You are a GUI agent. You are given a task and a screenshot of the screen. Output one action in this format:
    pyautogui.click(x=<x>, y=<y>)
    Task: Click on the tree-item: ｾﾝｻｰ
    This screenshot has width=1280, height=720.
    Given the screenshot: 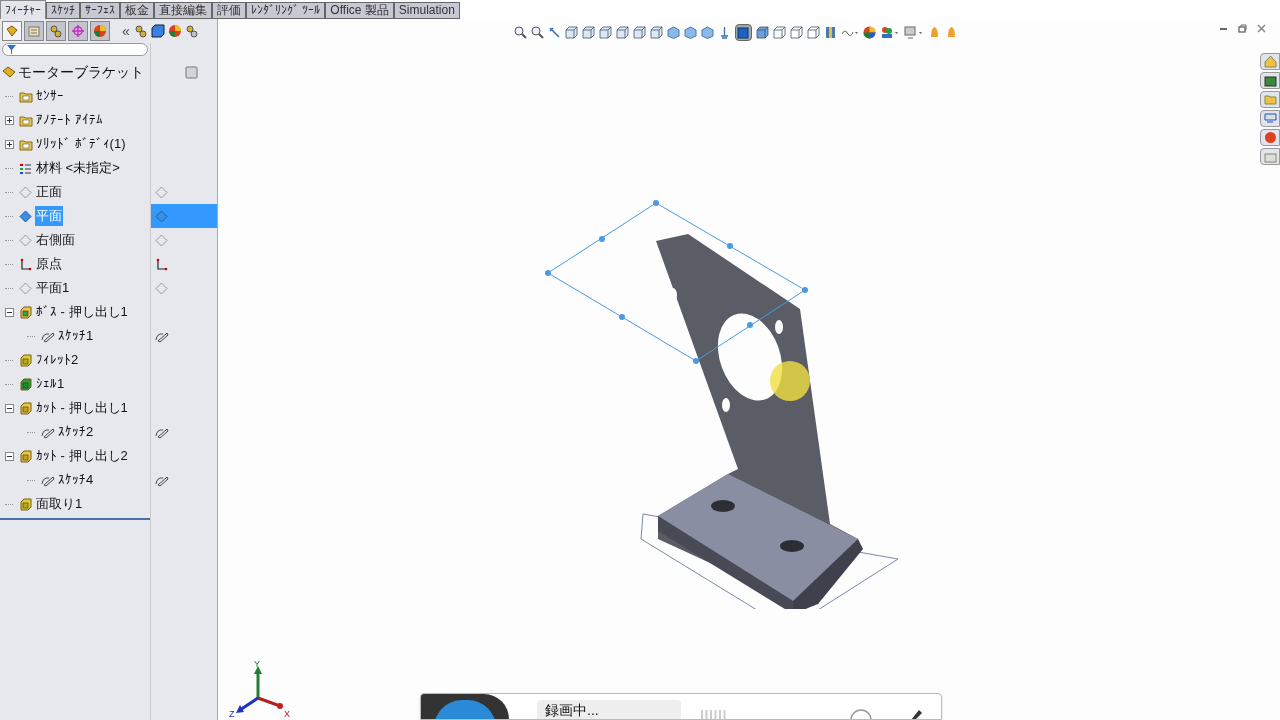 What is the action you would take?
    pyautogui.click(x=50, y=96)
    